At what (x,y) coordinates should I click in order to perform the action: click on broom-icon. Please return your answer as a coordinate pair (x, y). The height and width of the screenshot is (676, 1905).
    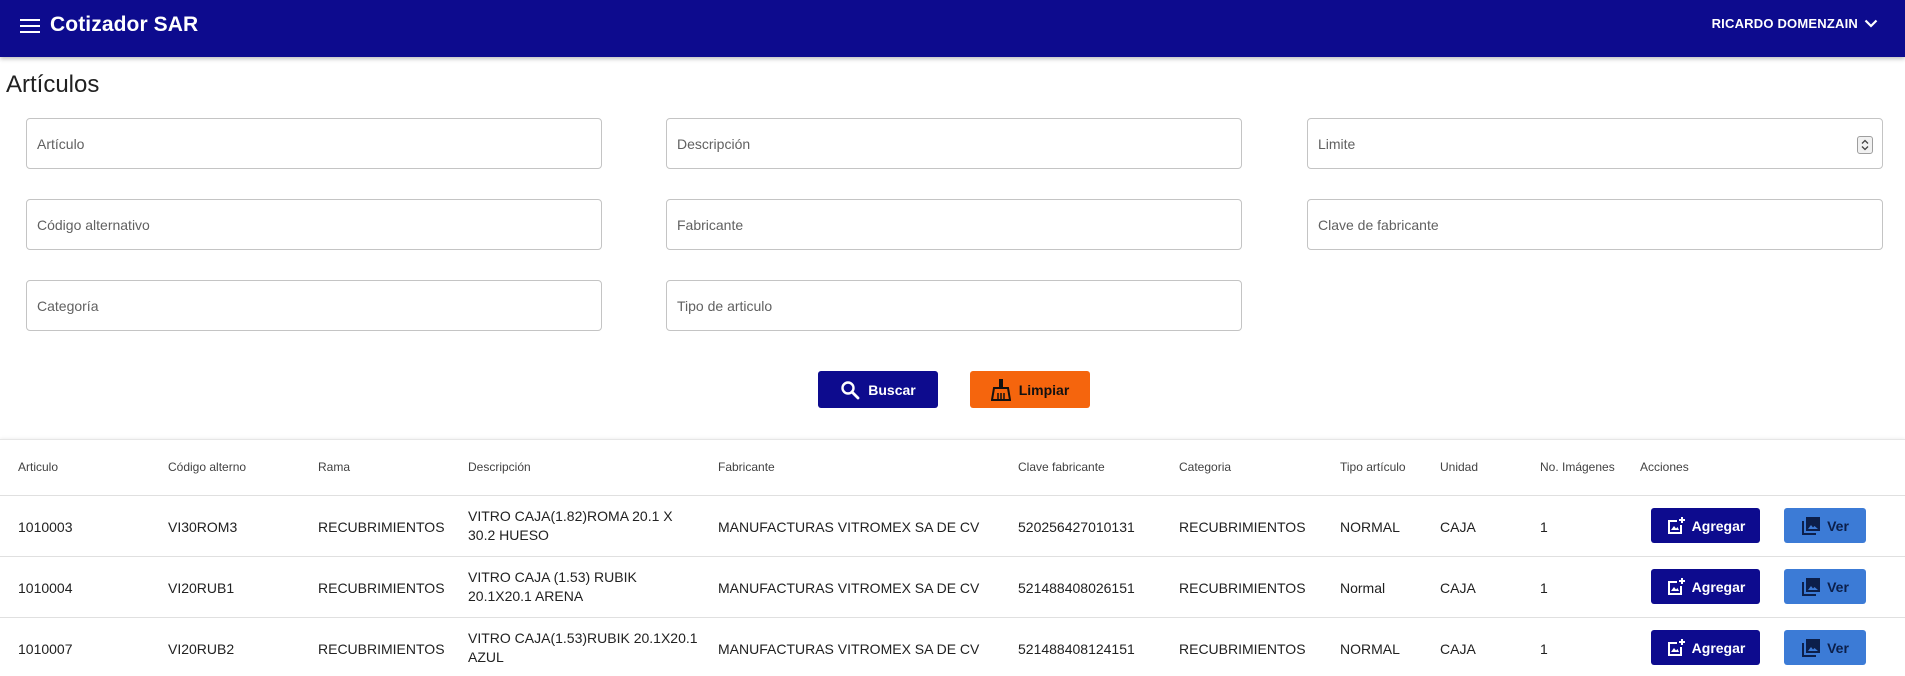
    Looking at the image, I should click on (1000, 389).